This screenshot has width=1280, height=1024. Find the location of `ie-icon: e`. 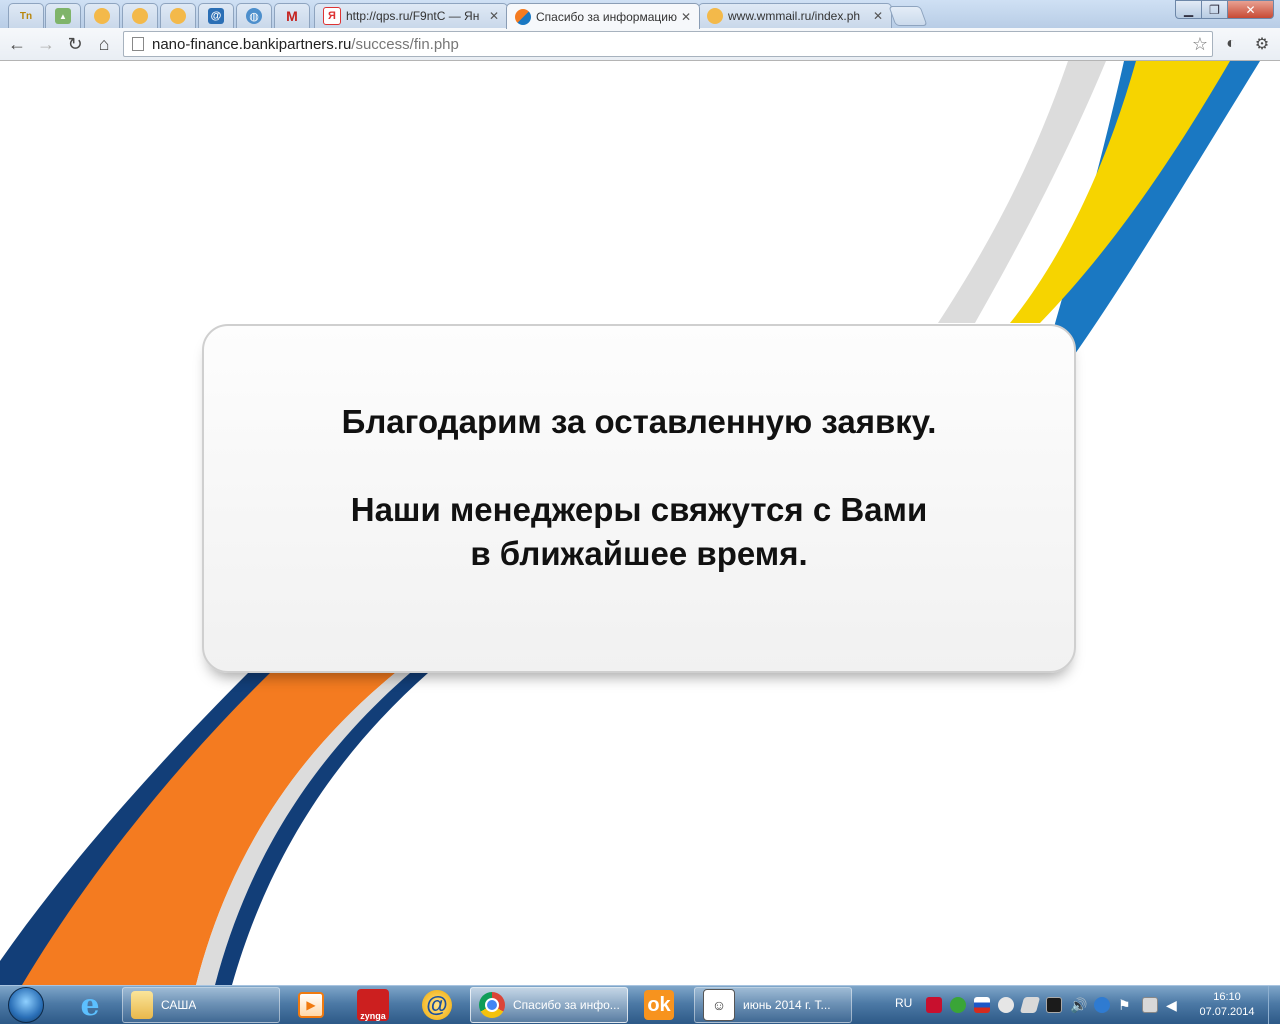

ie-icon: e is located at coordinates (90, 1005).